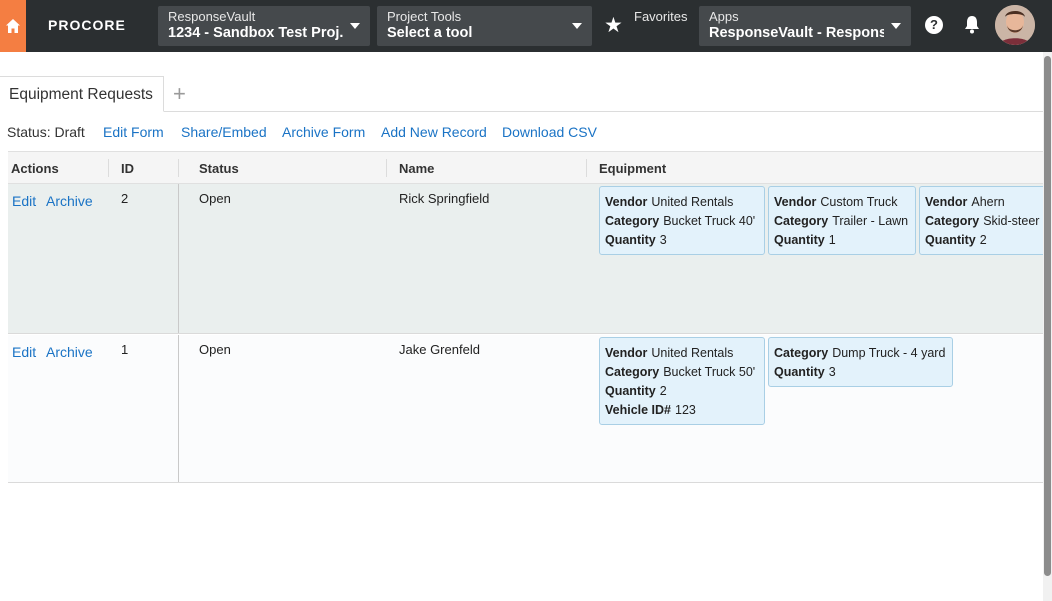  Describe the element at coordinates (972, 27) in the screenshot. I see `notifications-bell-icon` at that location.